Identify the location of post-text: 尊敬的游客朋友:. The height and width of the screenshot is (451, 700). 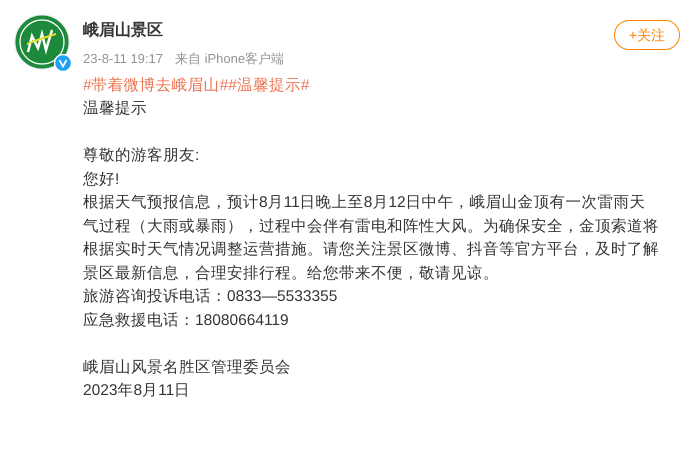
(141, 156).